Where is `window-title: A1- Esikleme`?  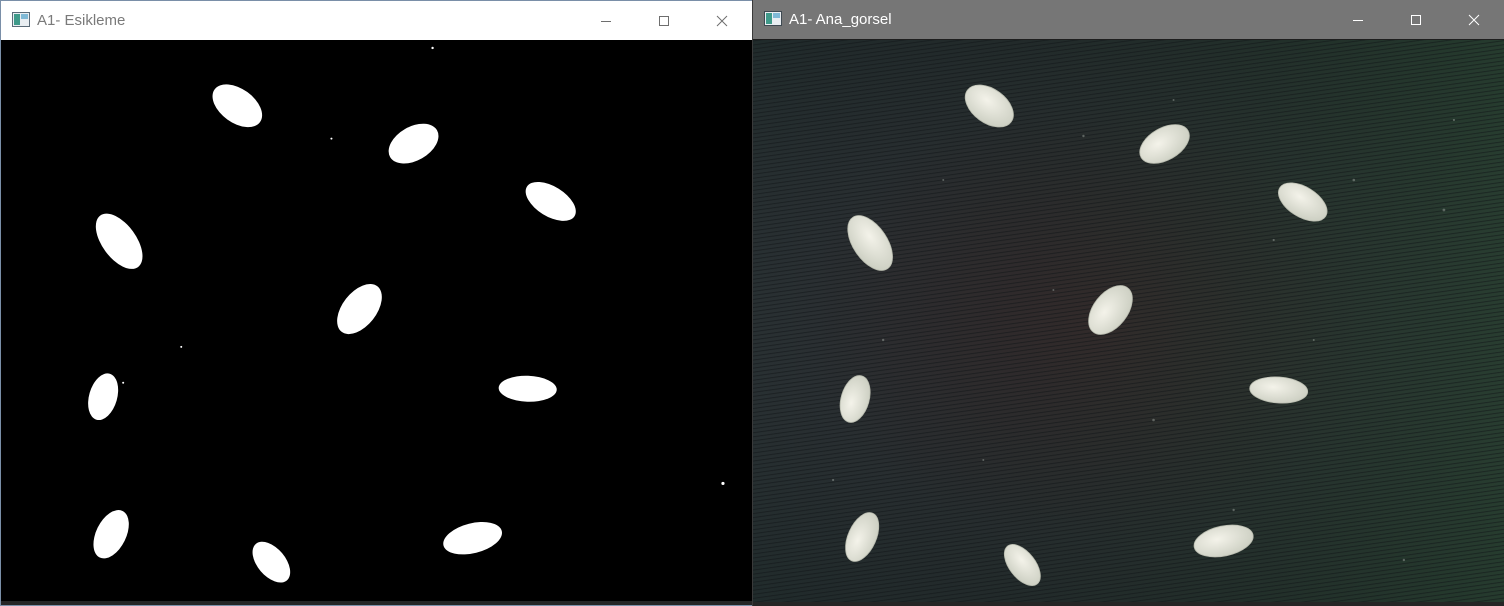
window-title: A1- Esikleme is located at coordinates (81, 20).